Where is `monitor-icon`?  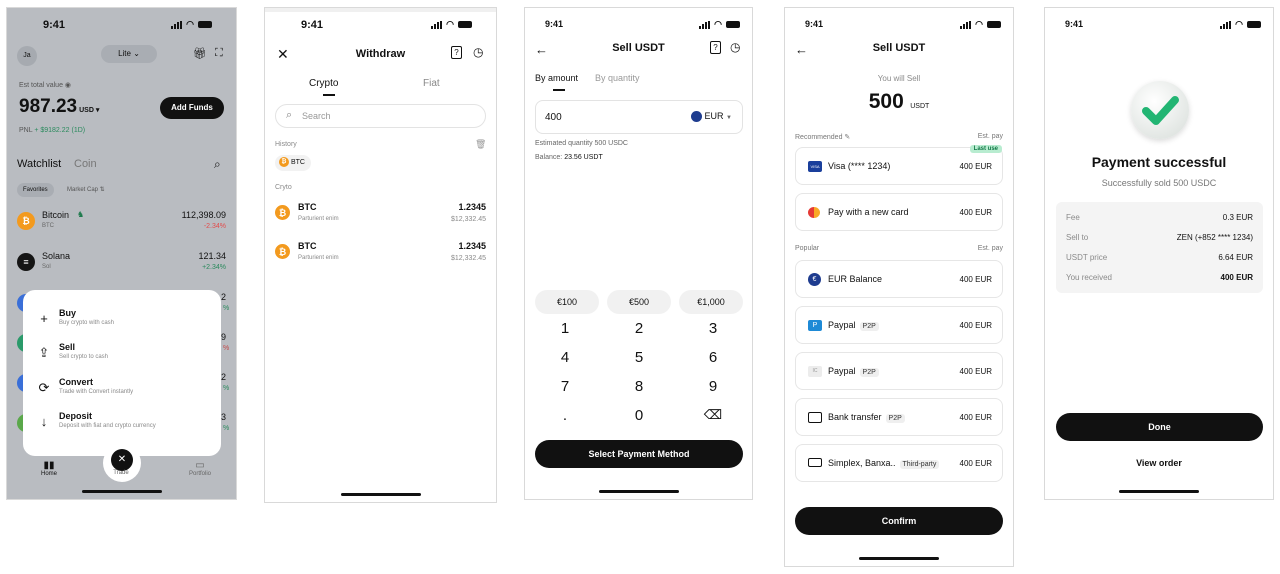
monitor-icon is located at coordinates (815, 462).